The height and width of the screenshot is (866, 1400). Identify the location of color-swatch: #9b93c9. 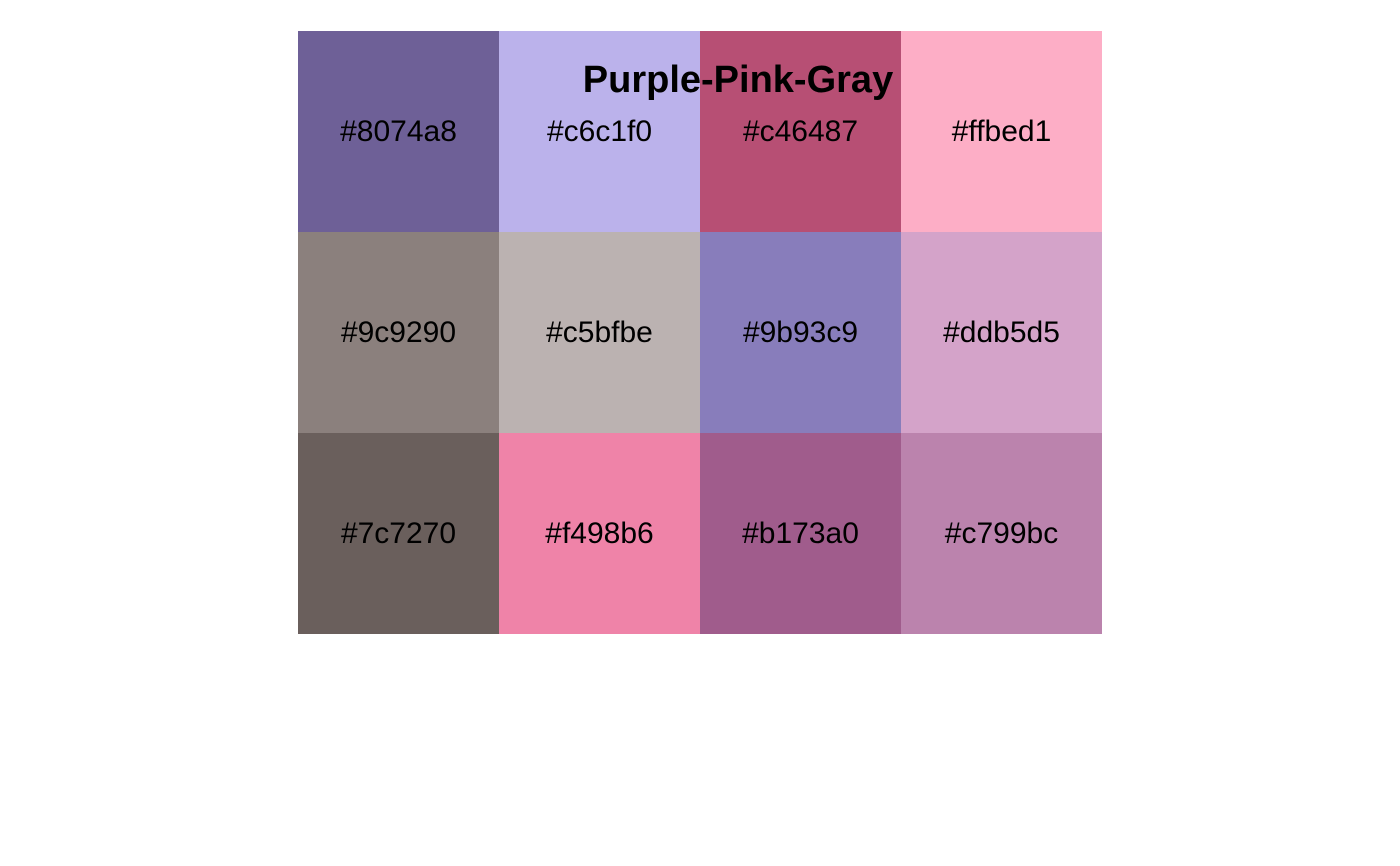
(800, 332).